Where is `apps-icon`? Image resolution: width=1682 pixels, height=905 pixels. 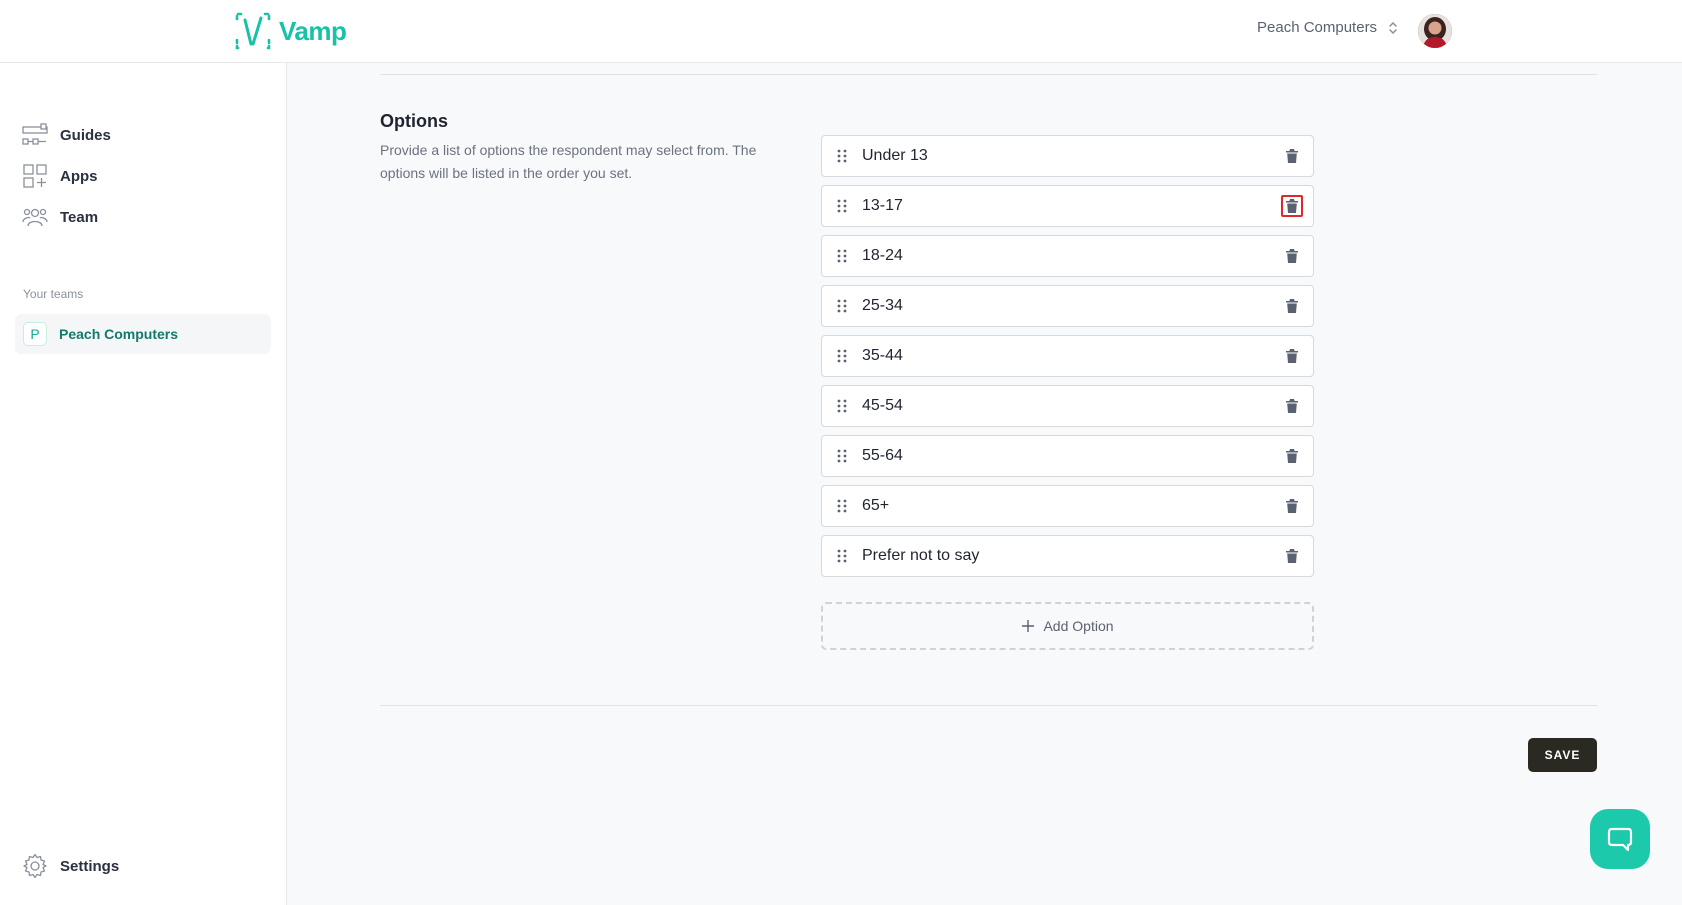 apps-icon is located at coordinates (35, 176).